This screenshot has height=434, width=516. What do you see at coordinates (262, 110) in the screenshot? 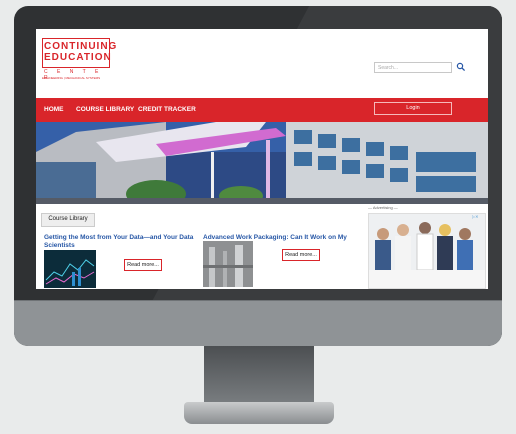
I see `main-nav: HOME COURSE LIBRARY CREDIT TRACKER Login` at bounding box center [262, 110].